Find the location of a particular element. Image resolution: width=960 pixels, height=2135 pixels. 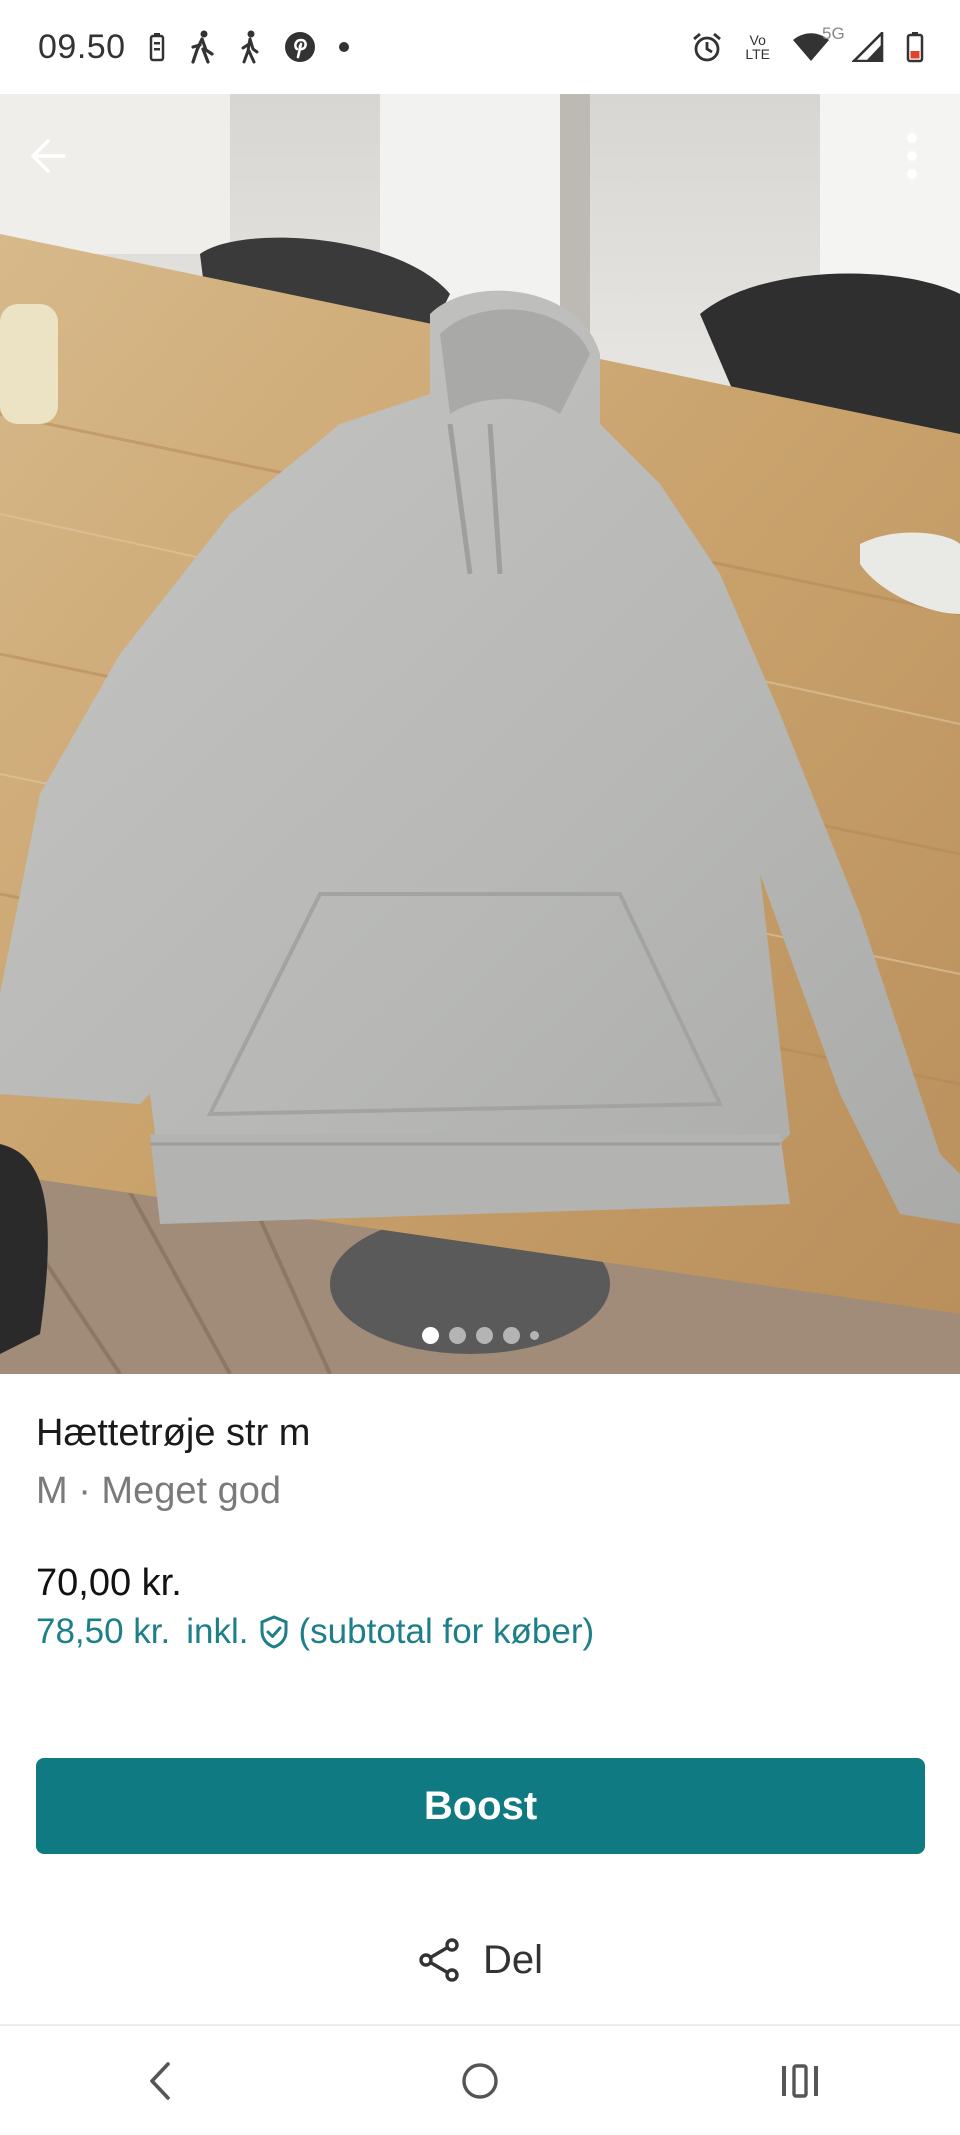

recents-icon is located at coordinates (800, 2080).